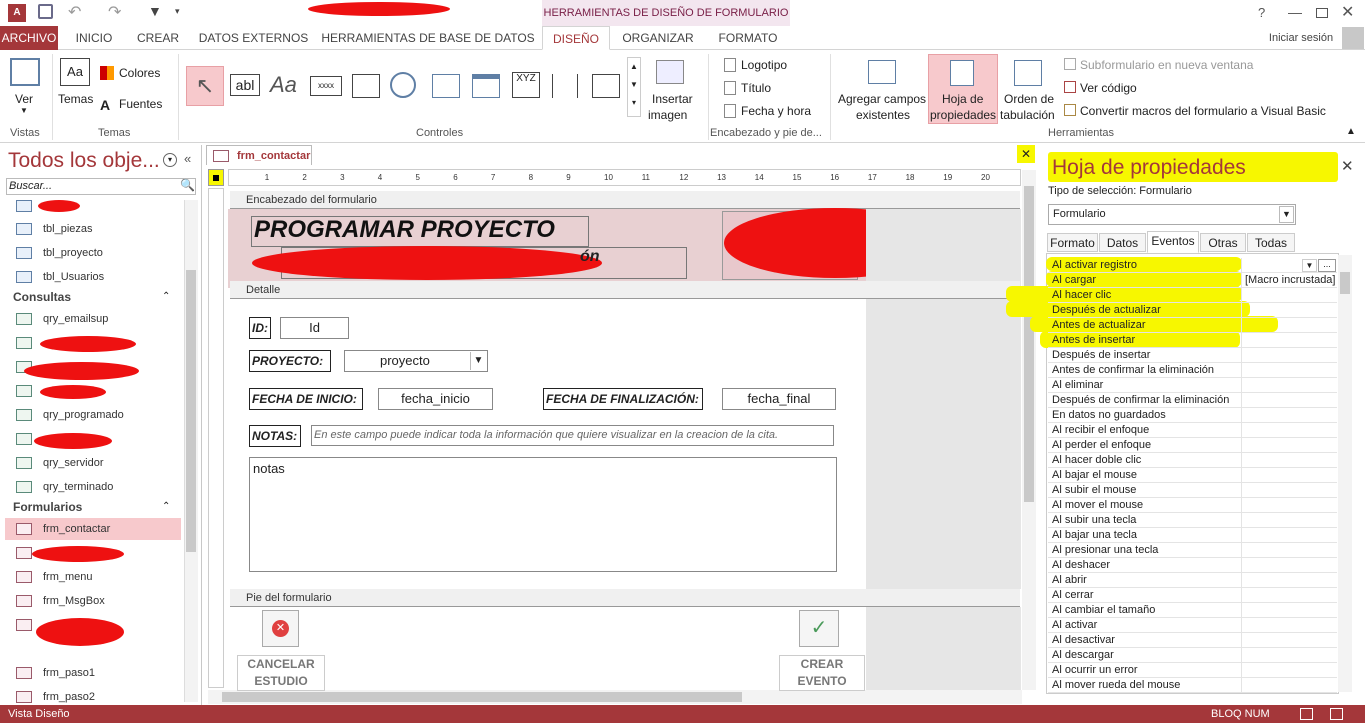  What do you see at coordinates (730, 65) in the screenshot?
I see `logo-icon` at bounding box center [730, 65].